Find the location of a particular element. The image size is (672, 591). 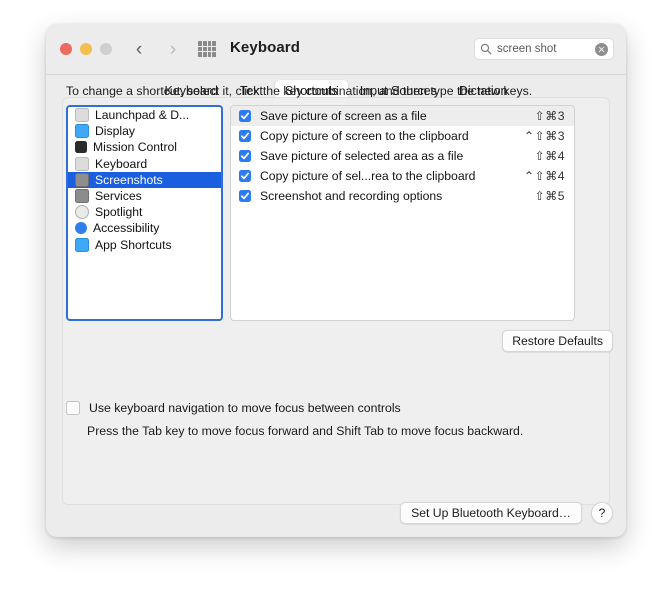

sidebar-item-label: Keyboard is located at coordinates (121, 163).